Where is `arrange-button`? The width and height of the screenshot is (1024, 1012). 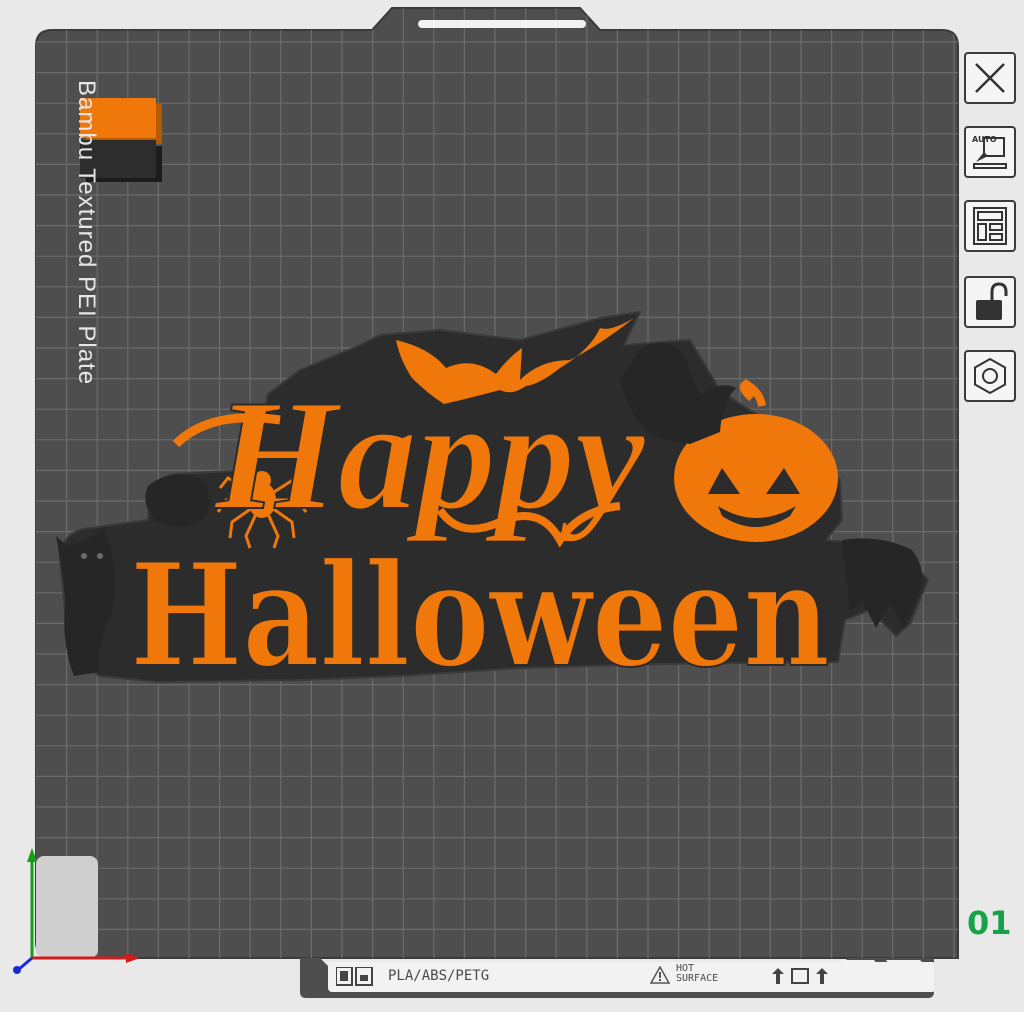
arrange-button is located at coordinates (990, 226).